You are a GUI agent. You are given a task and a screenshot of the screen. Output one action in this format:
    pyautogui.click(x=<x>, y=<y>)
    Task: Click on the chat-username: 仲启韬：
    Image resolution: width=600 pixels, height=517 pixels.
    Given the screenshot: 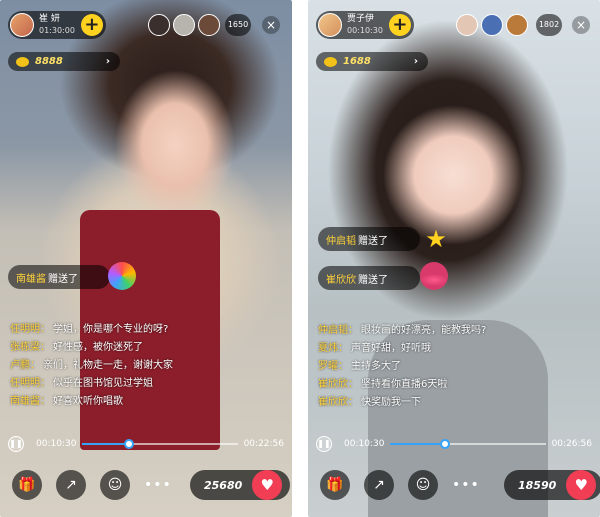 What is the action you would take?
    pyautogui.click(x=338, y=330)
    